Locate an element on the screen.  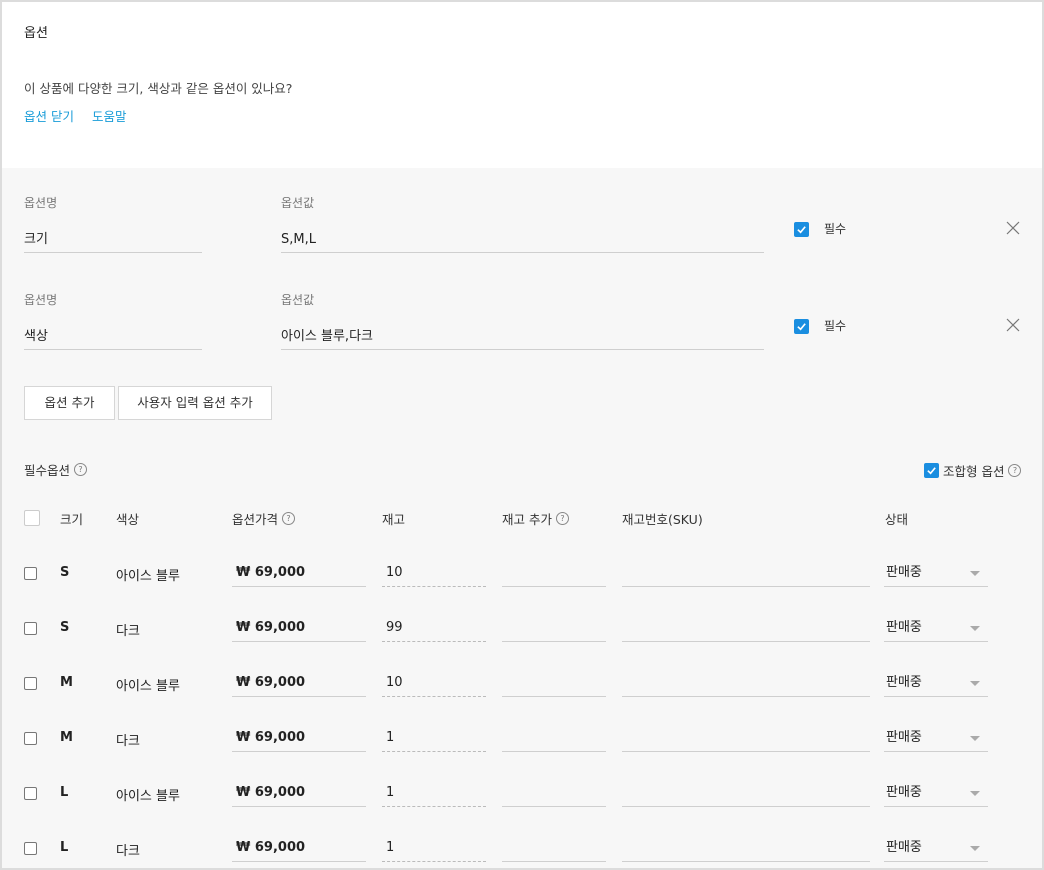
option-value-input: 아이스 블루,다크 is located at coordinates (522, 337).